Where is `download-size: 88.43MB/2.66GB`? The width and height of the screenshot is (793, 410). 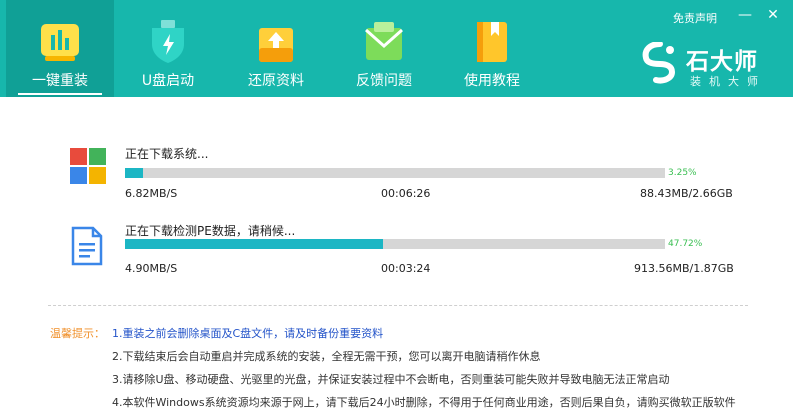
download-size: 88.43MB/2.66GB is located at coordinates (686, 193).